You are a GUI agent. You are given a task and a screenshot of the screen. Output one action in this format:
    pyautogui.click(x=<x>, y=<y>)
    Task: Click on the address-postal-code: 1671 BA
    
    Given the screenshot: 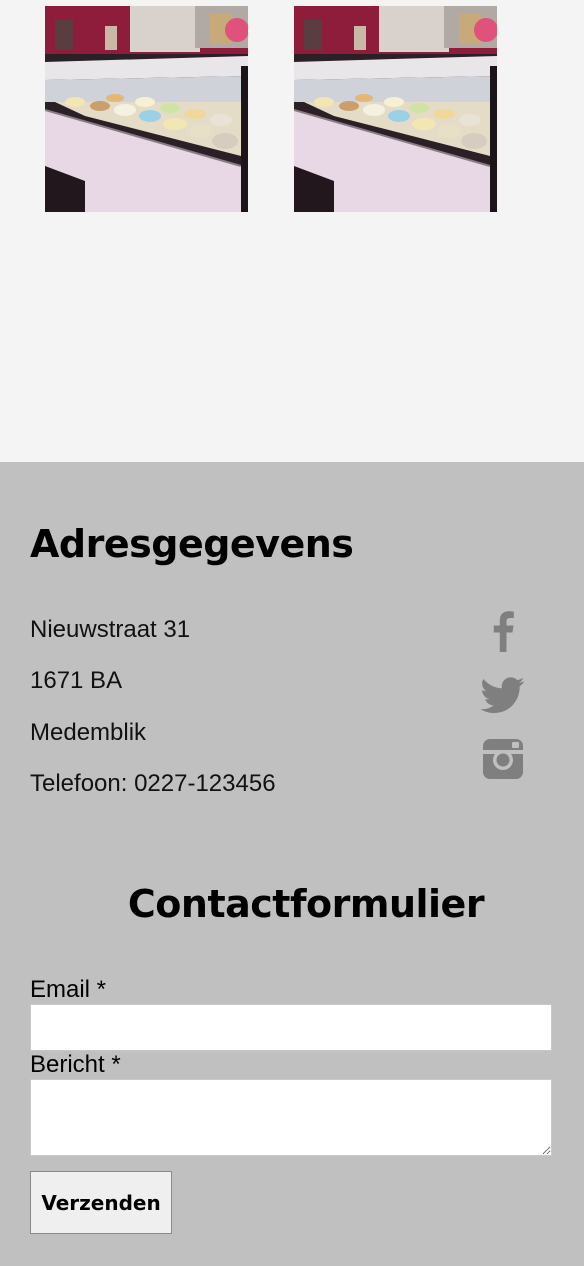 What is the action you would take?
    pyautogui.click(x=76, y=680)
    